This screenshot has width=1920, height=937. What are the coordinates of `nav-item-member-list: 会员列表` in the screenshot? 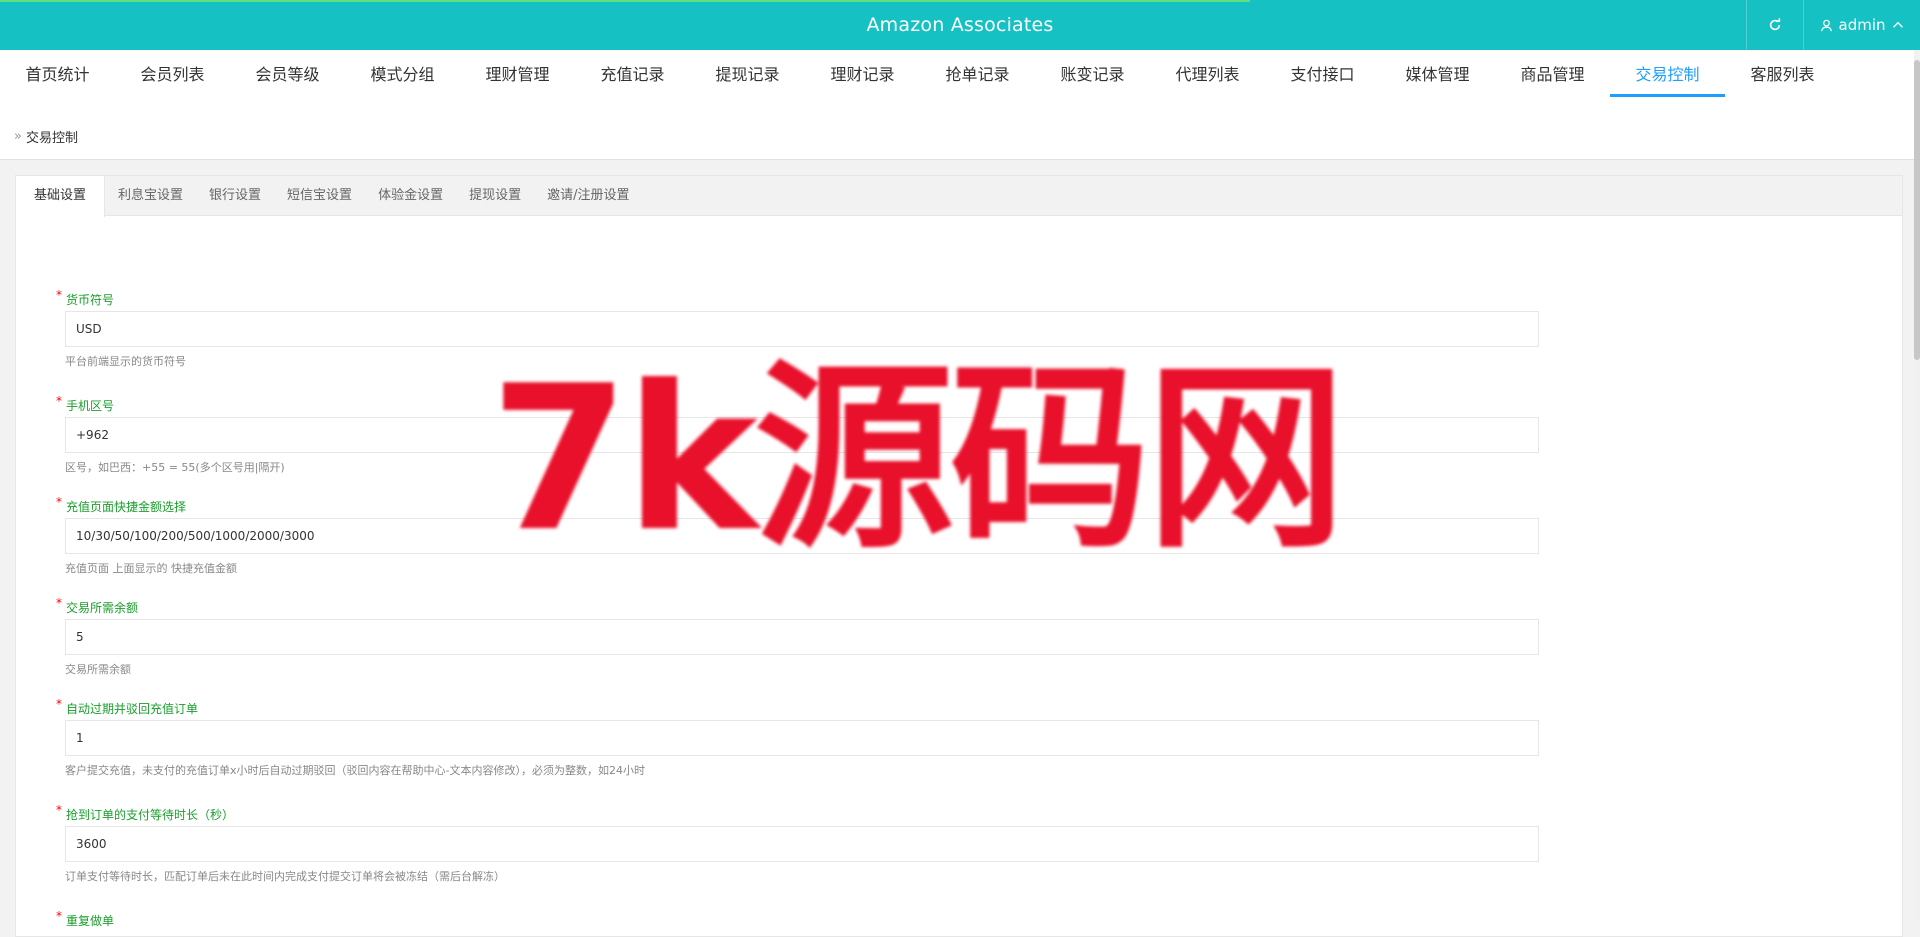 It's located at (172, 73).